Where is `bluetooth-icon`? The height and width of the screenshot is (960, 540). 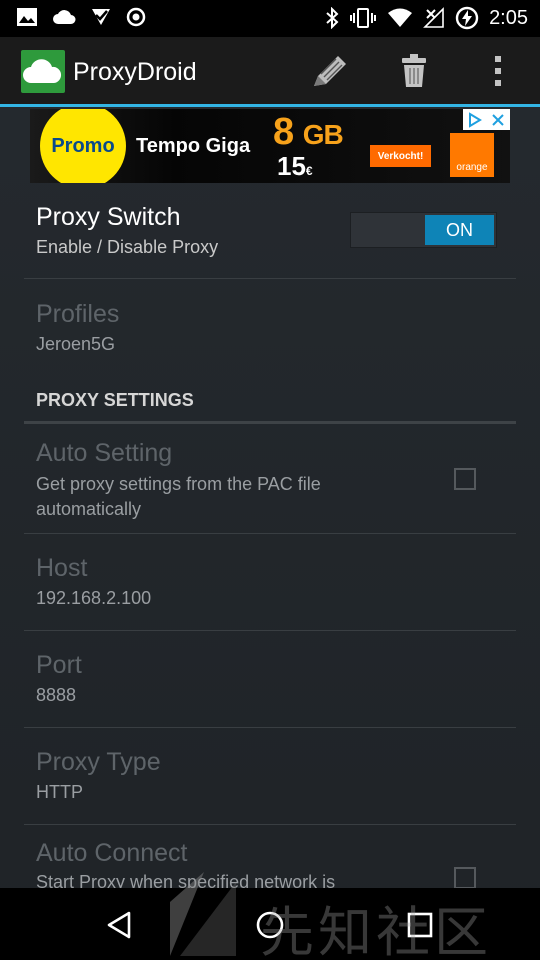 bluetooth-icon is located at coordinates (332, 18).